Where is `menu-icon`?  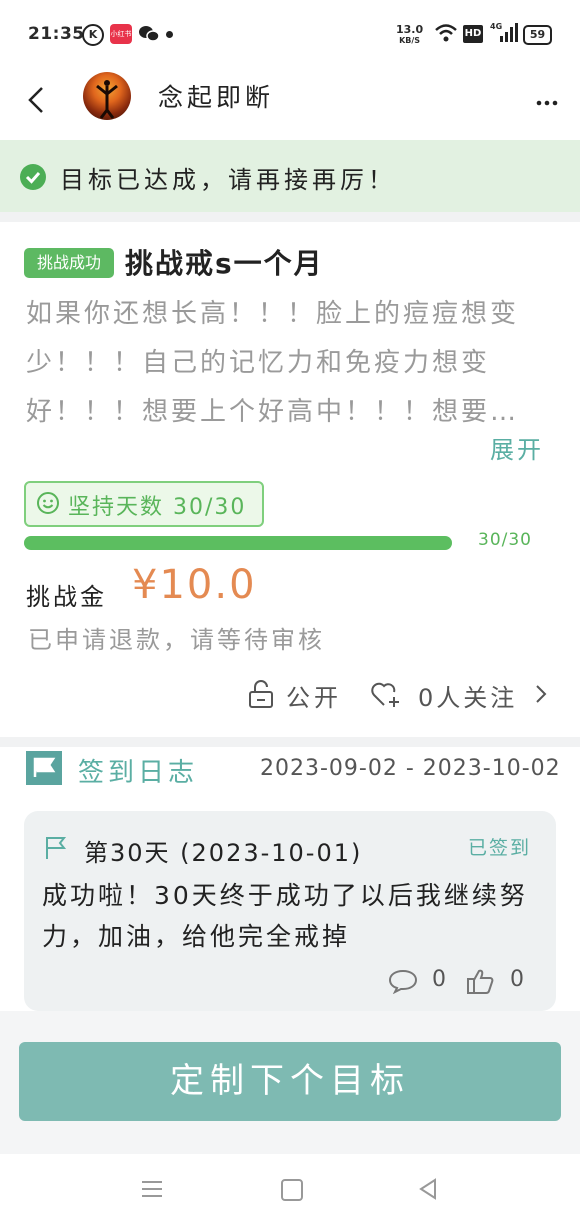
menu-icon is located at coordinates (152, 1189).